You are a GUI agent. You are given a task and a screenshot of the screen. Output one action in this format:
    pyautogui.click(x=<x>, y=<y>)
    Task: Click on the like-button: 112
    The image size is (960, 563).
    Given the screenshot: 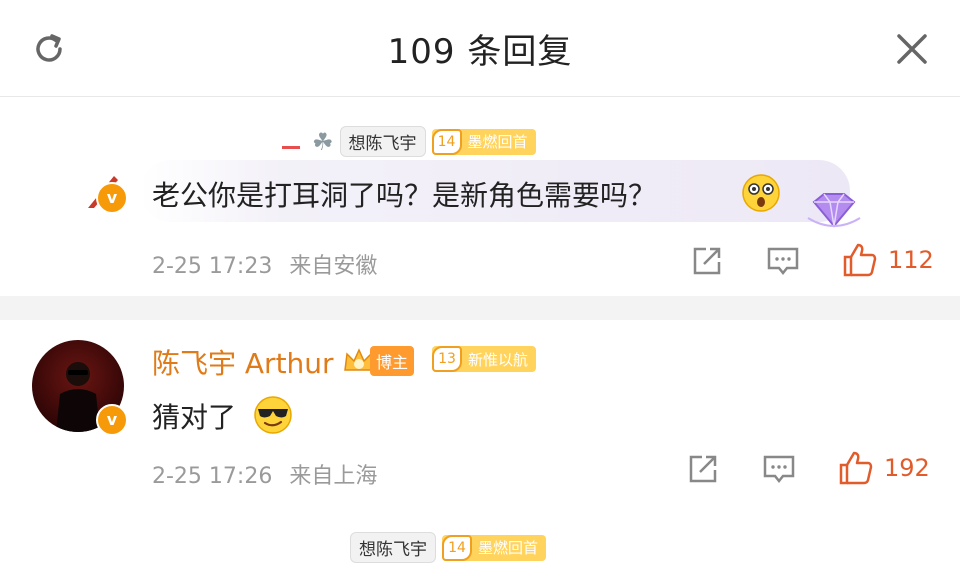 What is the action you would take?
    pyautogui.click(x=888, y=260)
    